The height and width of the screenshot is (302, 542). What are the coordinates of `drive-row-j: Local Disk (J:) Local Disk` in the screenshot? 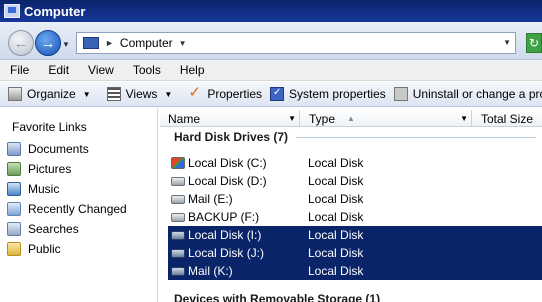 It's located at (355, 253).